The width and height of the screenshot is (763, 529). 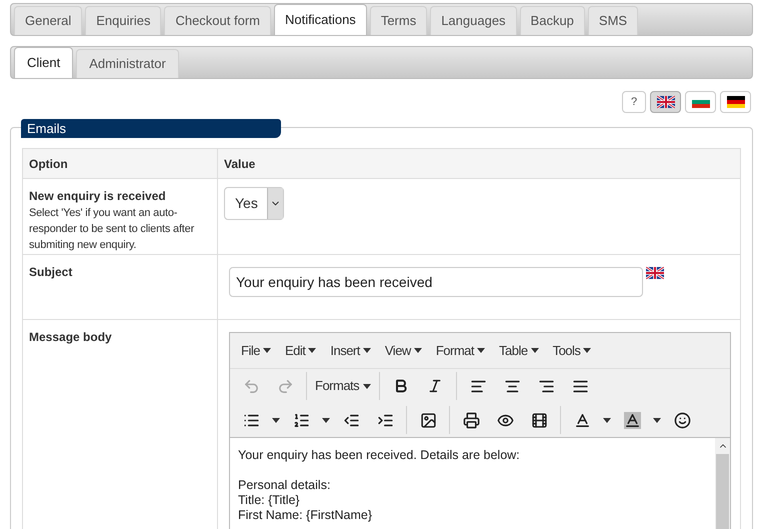 I want to click on undo-icon, so click(x=251, y=386).